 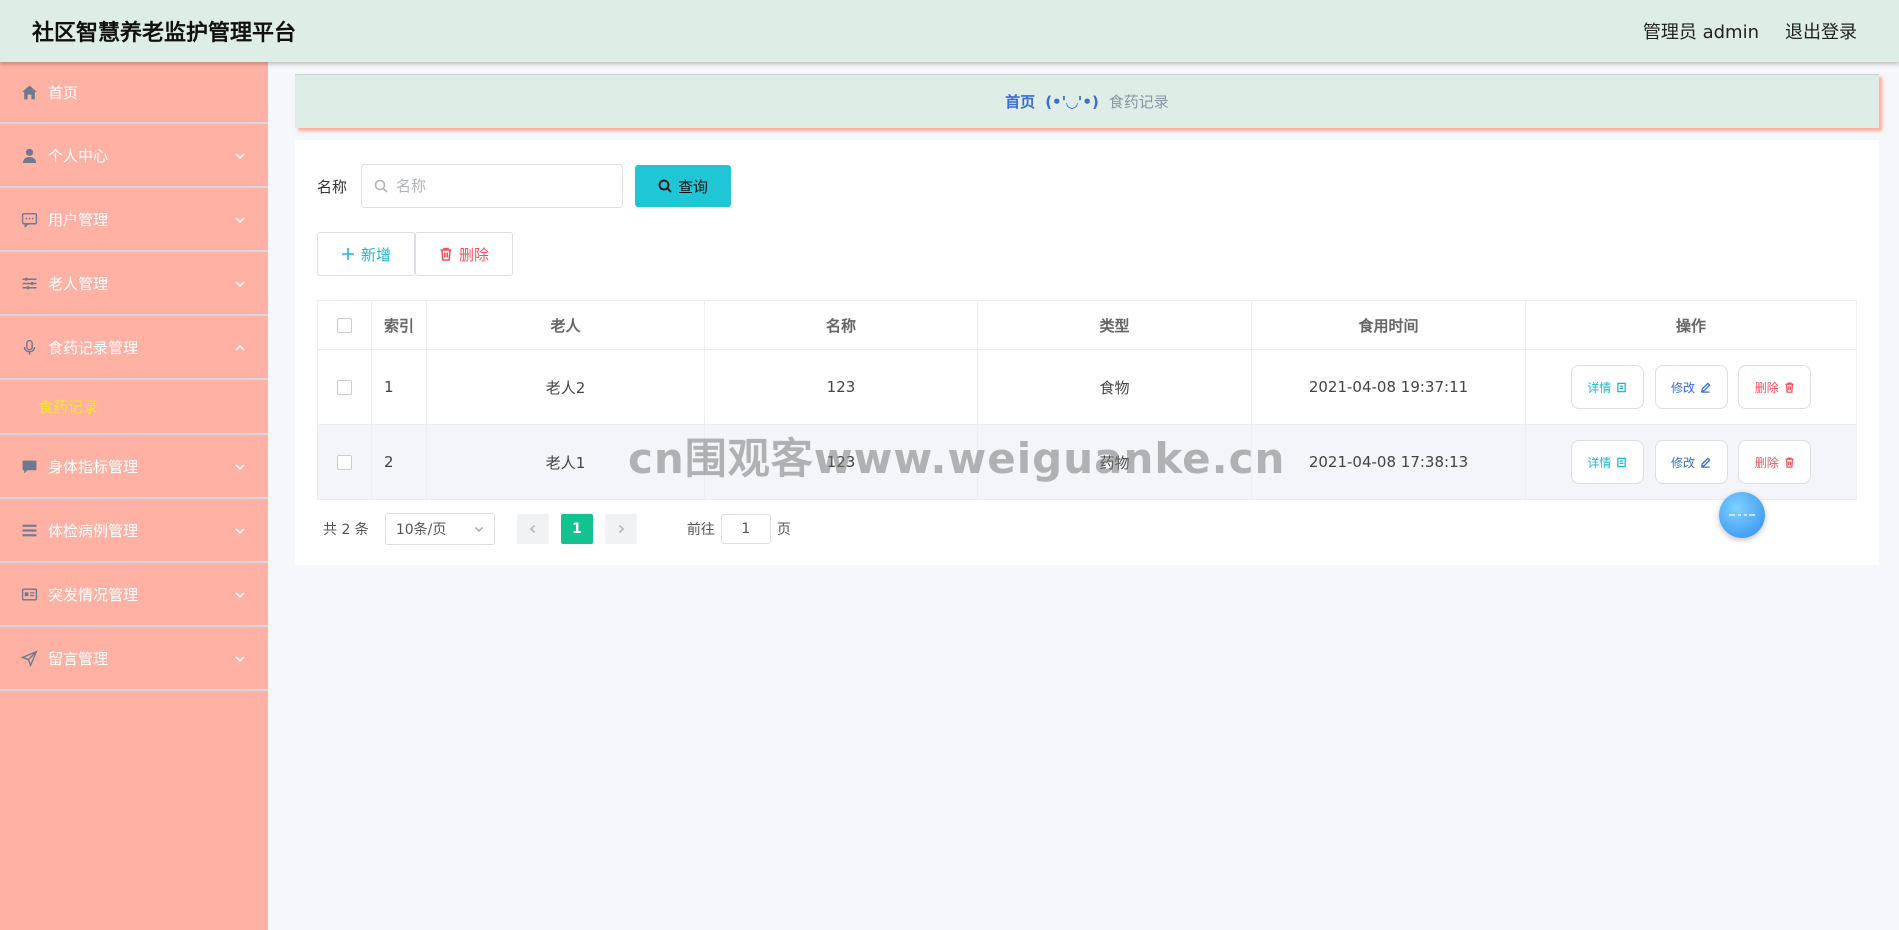 I want to click on pagination: 共 2 条 10条/页 1 前往 页, so click(x=557, y=529).